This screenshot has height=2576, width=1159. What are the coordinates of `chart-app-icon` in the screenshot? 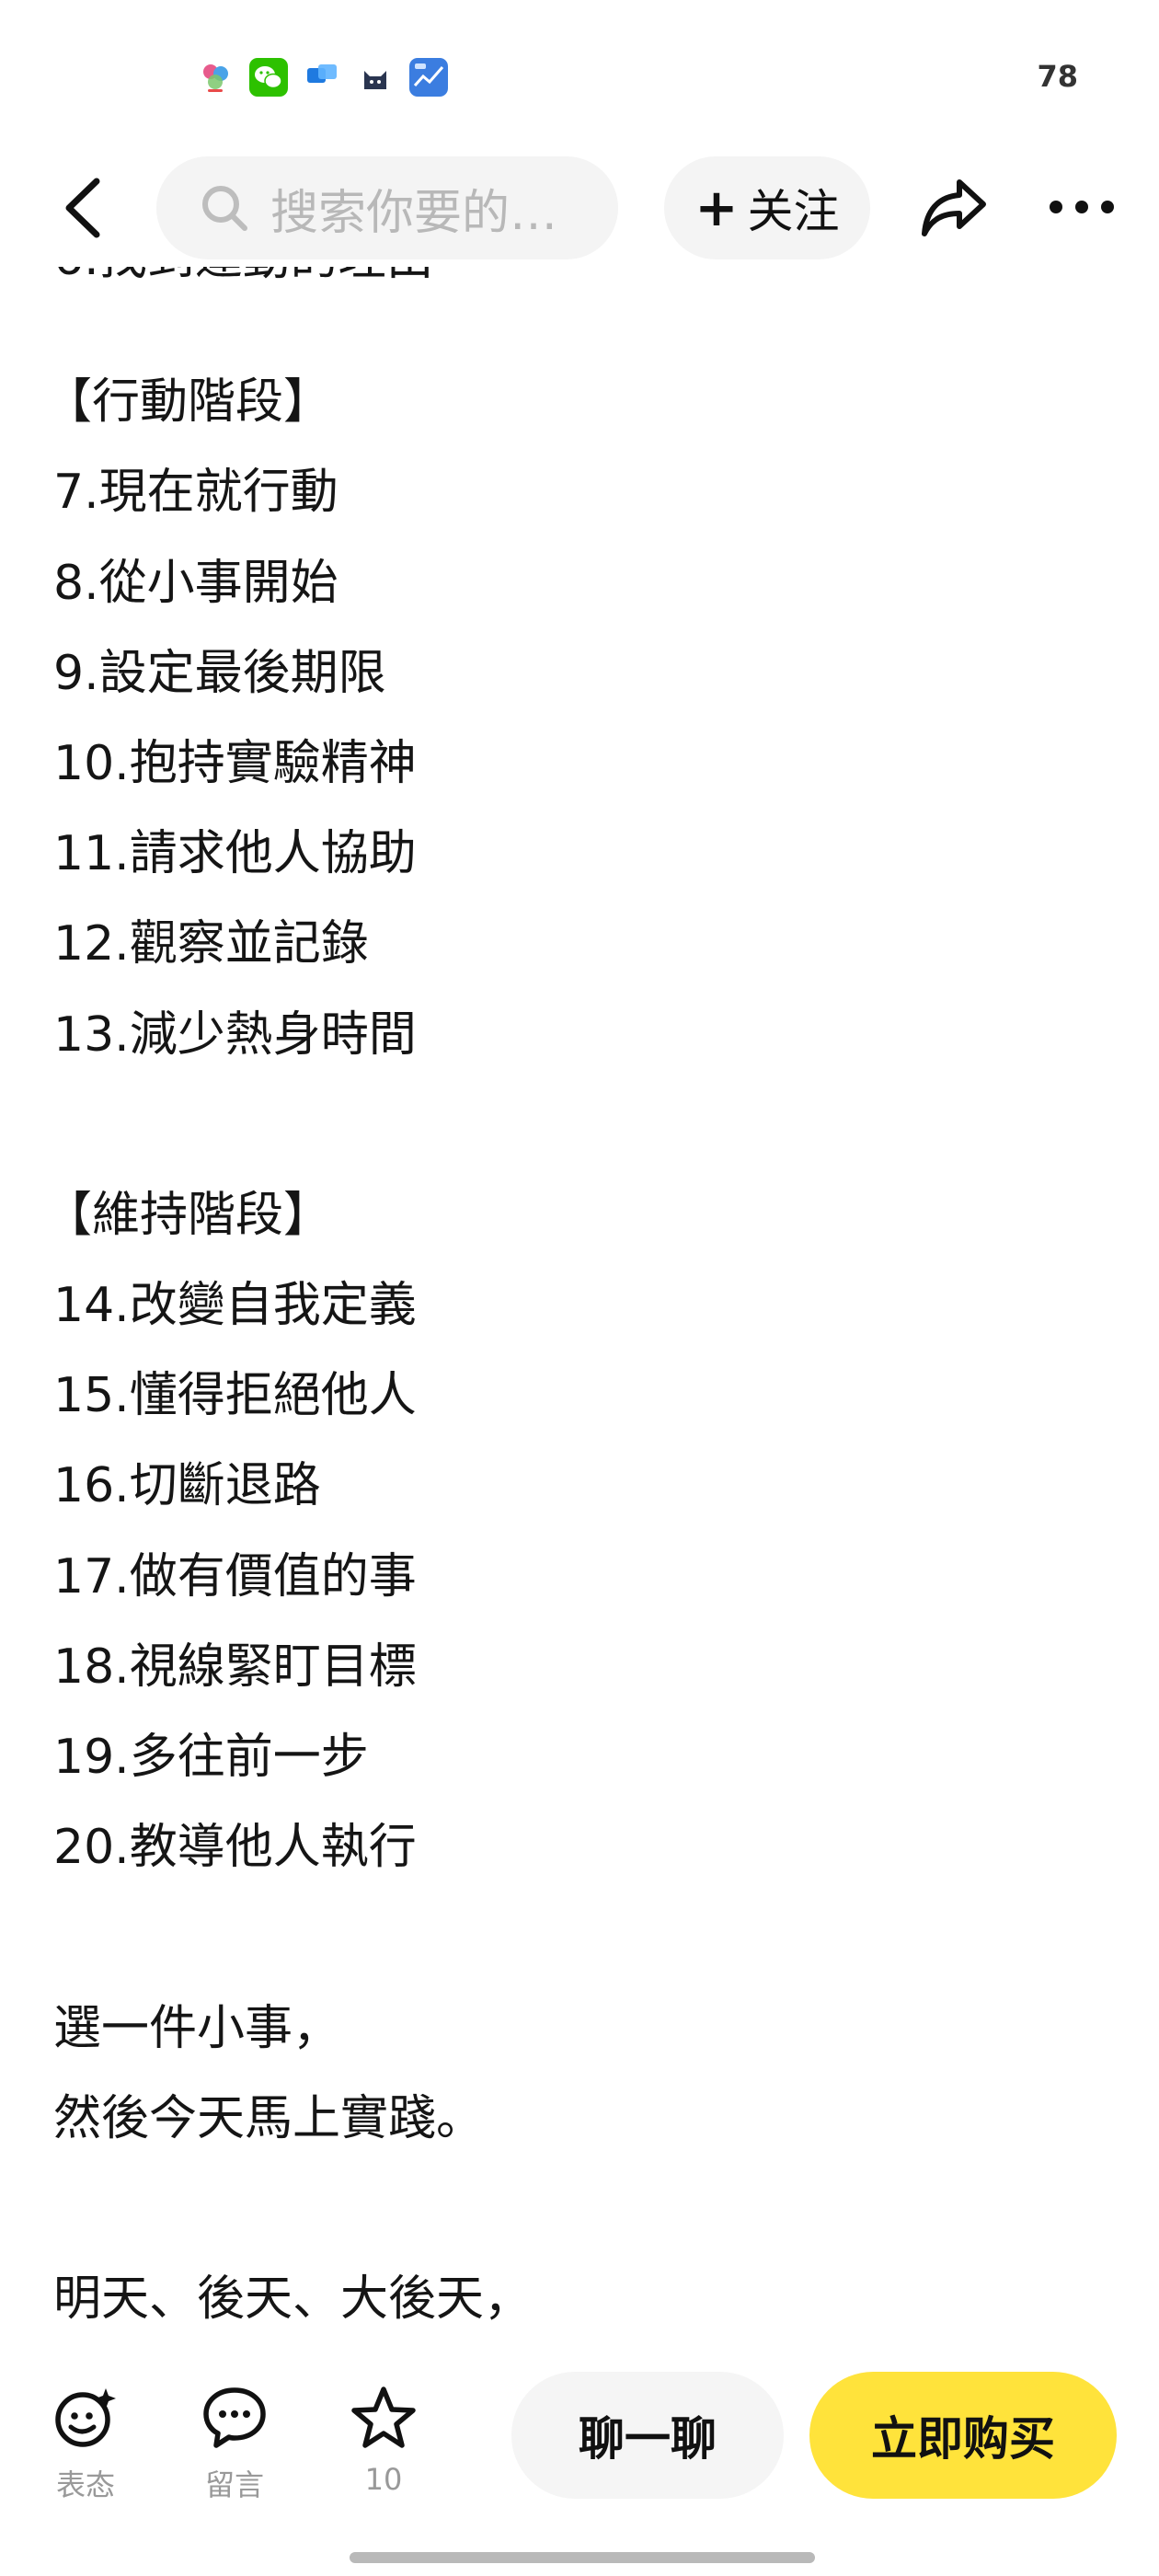 It's located at (428, 77).